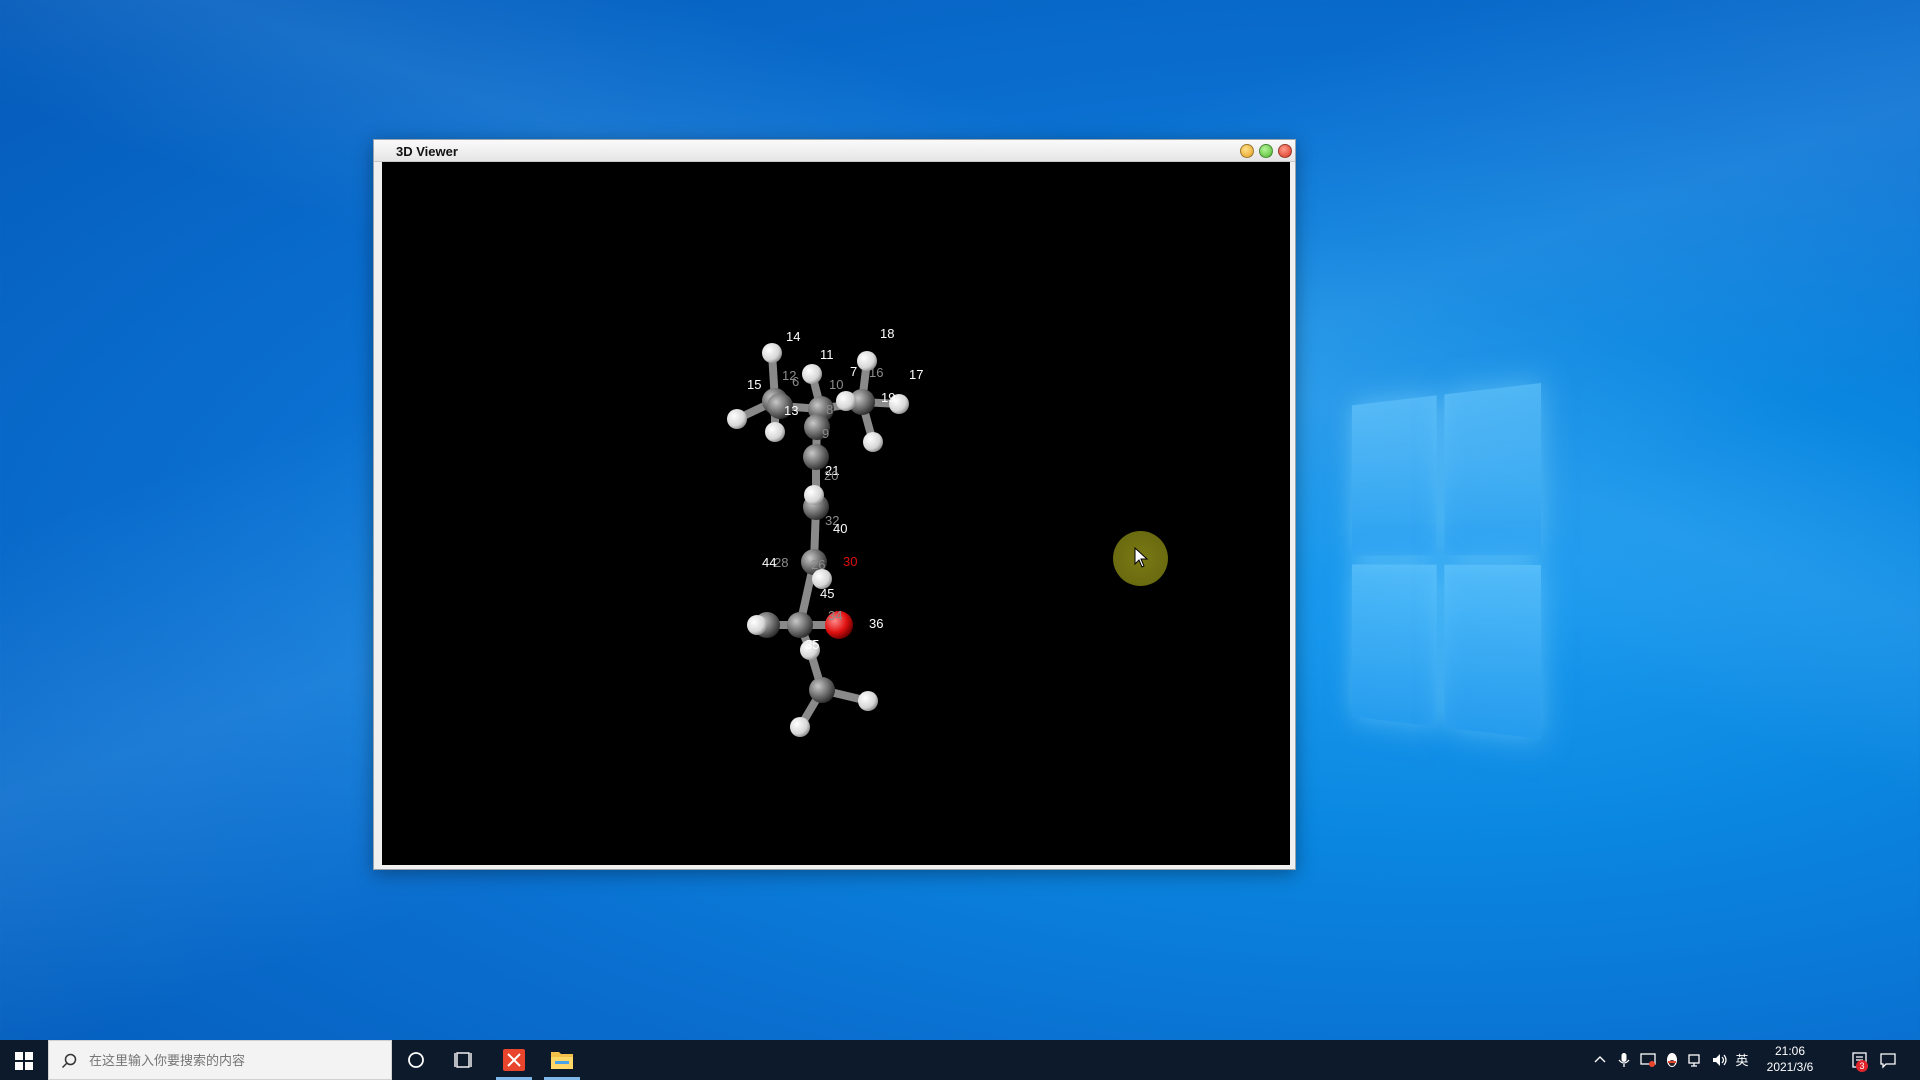 Image resolution: width=1920 pixels, height=1080 pixels. Describe the element at coordinates (69, 1061) in the screenshot. I see `search-icon` at that location.